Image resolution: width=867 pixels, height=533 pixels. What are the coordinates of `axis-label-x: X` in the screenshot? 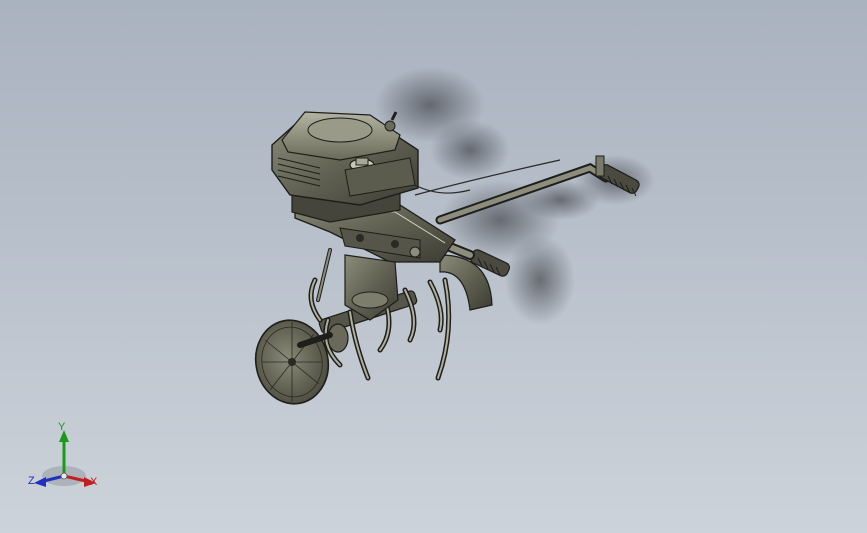 It's located at (94, 482).